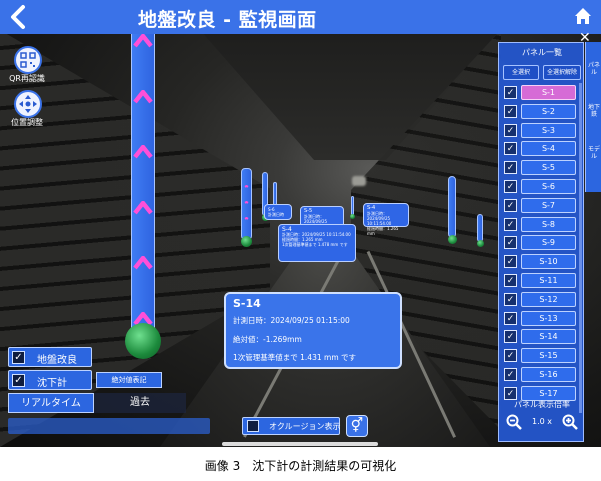 Image resolution: width=601 pixels, height=481 pixels. What do you see at coordinates (548, 149) in the screenshot?
I see `panel-item-label: S-4` at bounding box center [548, 149].